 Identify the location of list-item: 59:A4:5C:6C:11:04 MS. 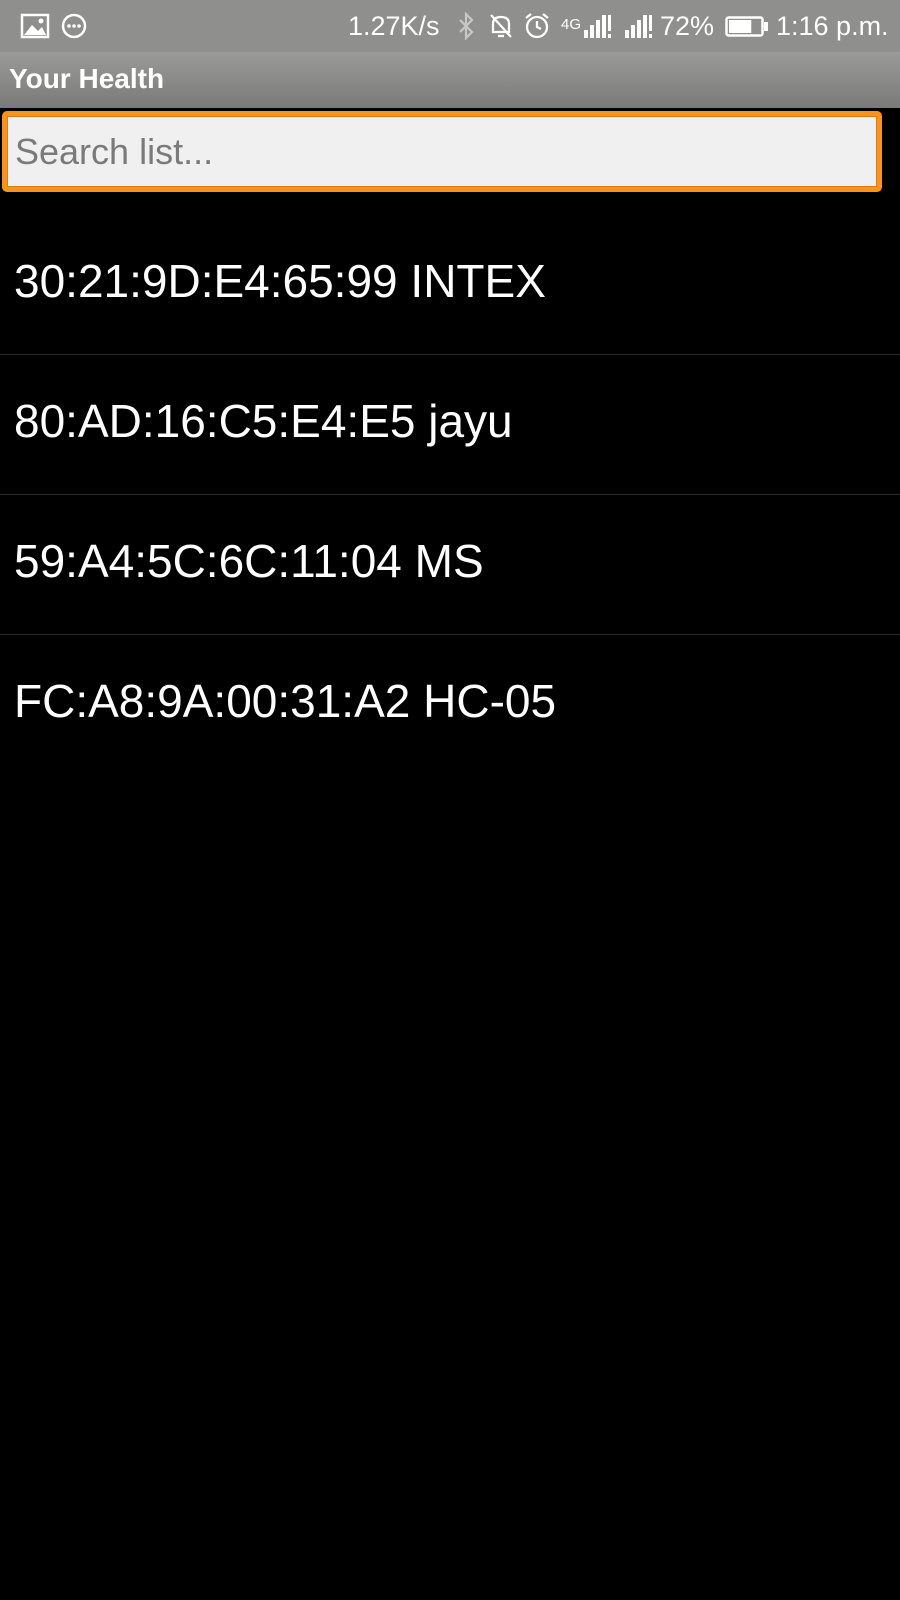
(450, 565).